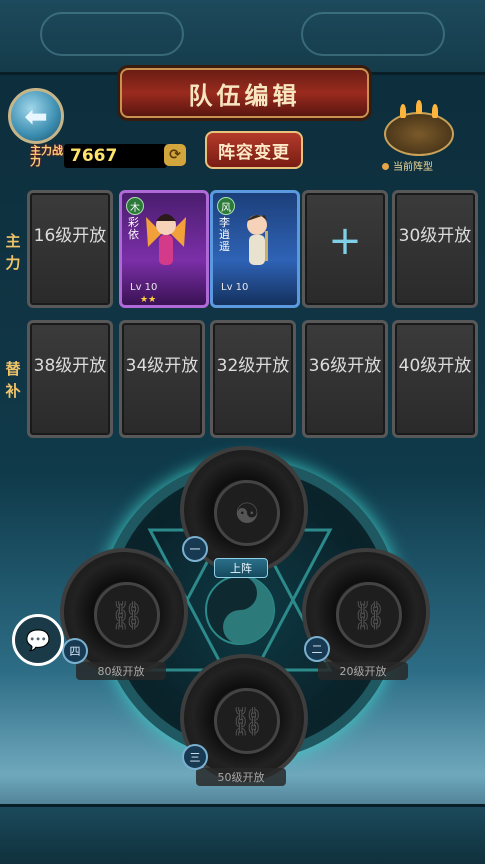 This screenshot has height=864, width=485. I want to click on formation-label: 当前阵型, so click(407, 165).